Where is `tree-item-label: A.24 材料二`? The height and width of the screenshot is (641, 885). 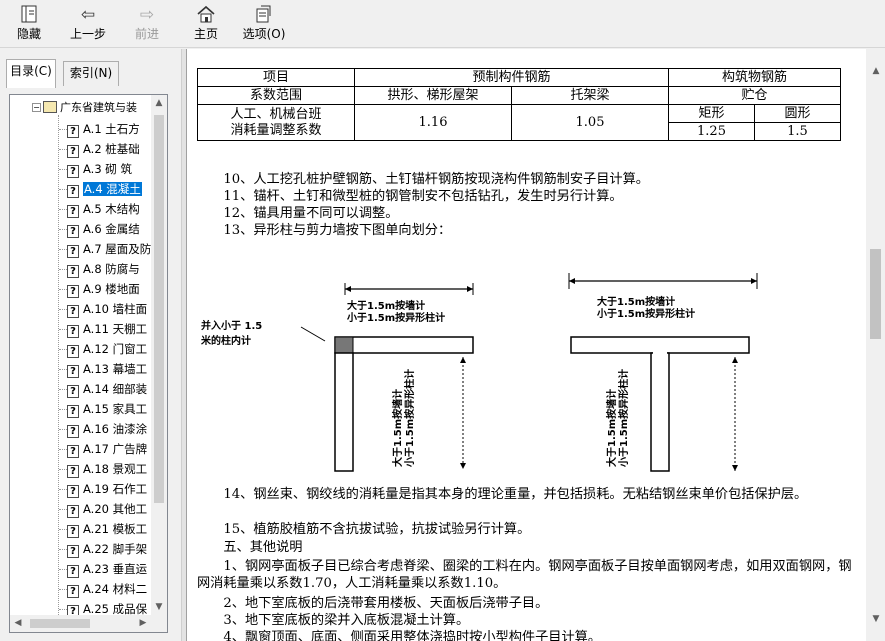 tree-item-label: A.24 材料二 is located at coordinates (115, 589).